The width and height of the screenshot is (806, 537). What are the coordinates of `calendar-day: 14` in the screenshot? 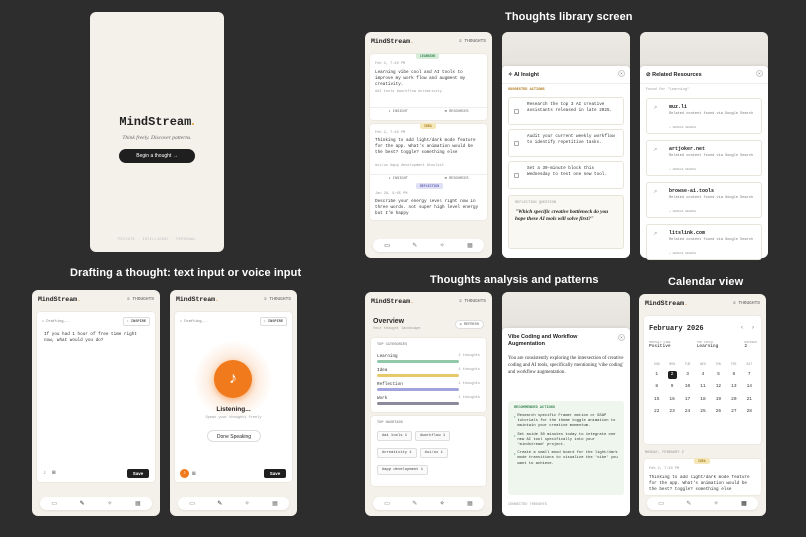 It's located at (749, 387).